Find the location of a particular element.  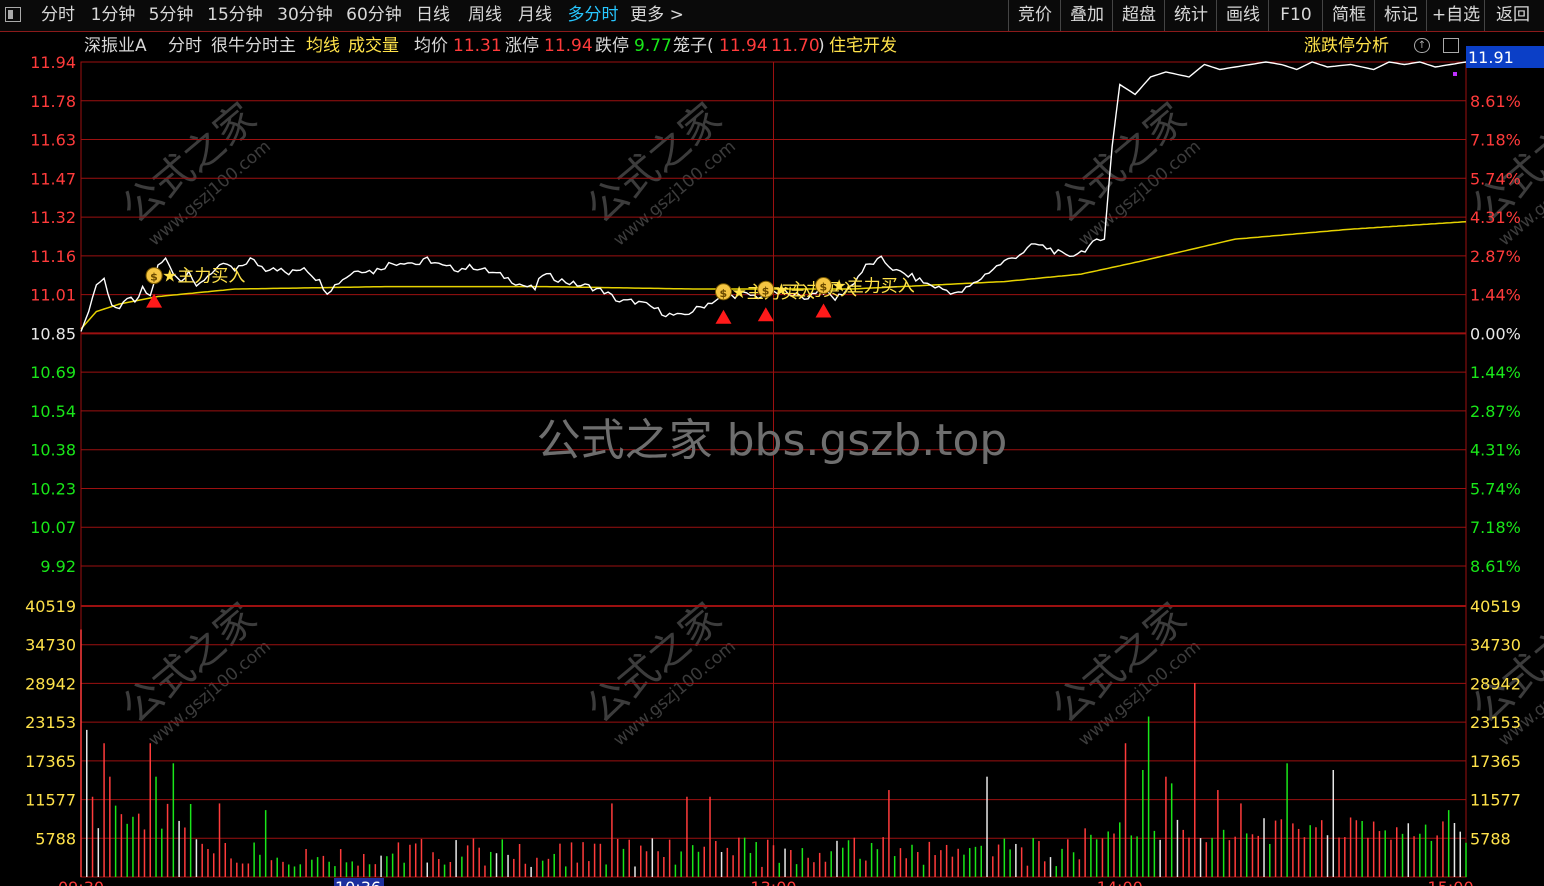

time-tick-label: 10:36 is located at coordinates (358, 882).